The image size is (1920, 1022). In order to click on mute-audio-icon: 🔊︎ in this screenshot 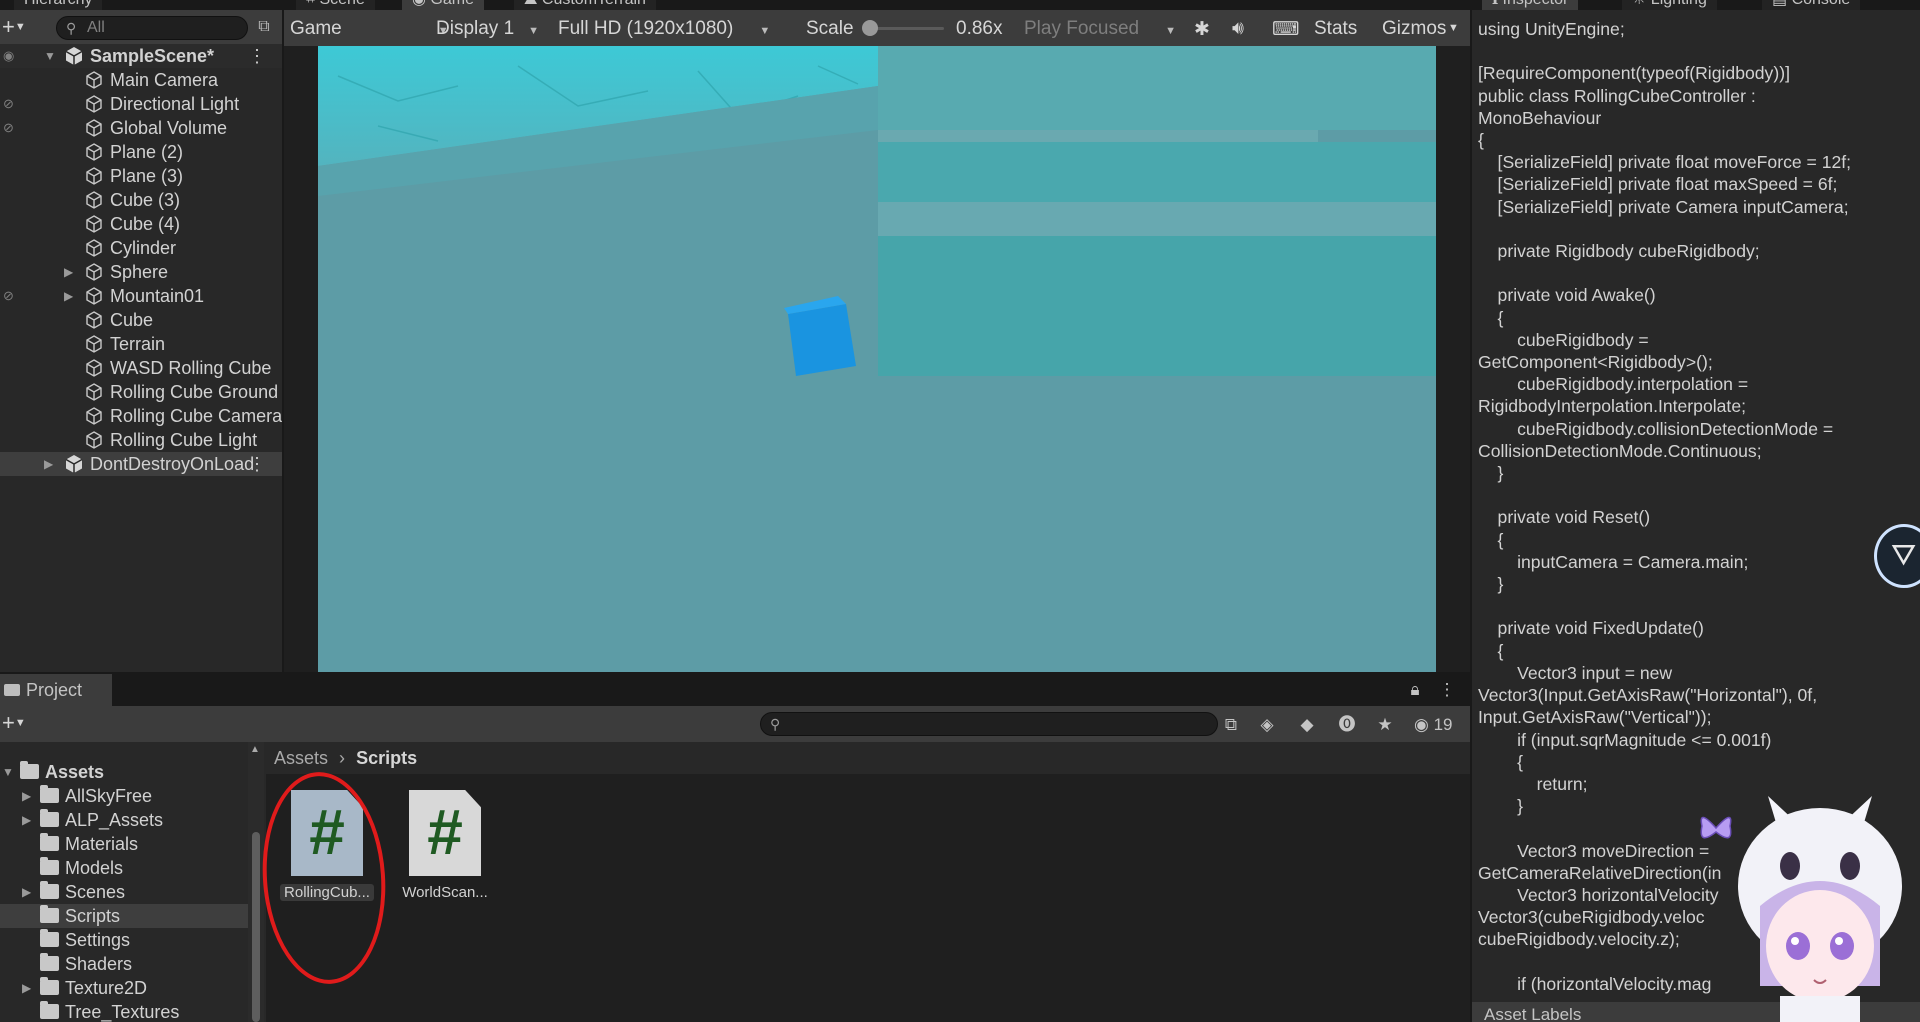, I will do `click(1238, 29)`.